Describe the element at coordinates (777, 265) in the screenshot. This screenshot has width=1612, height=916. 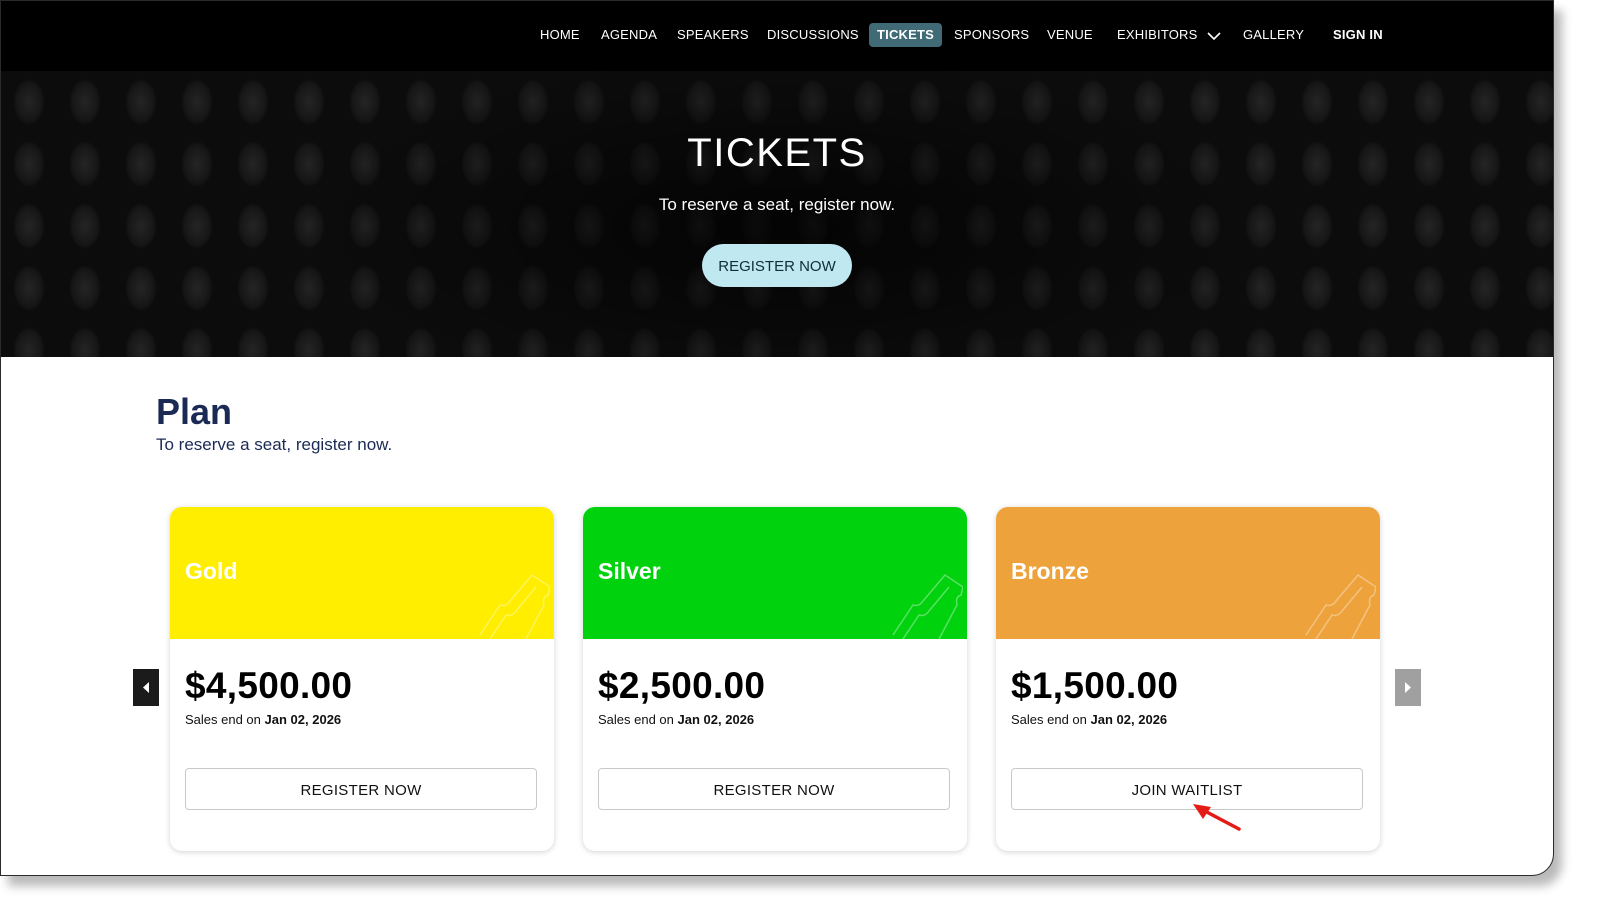
I see `hero-register-button: REGISTER NOW` at that location.